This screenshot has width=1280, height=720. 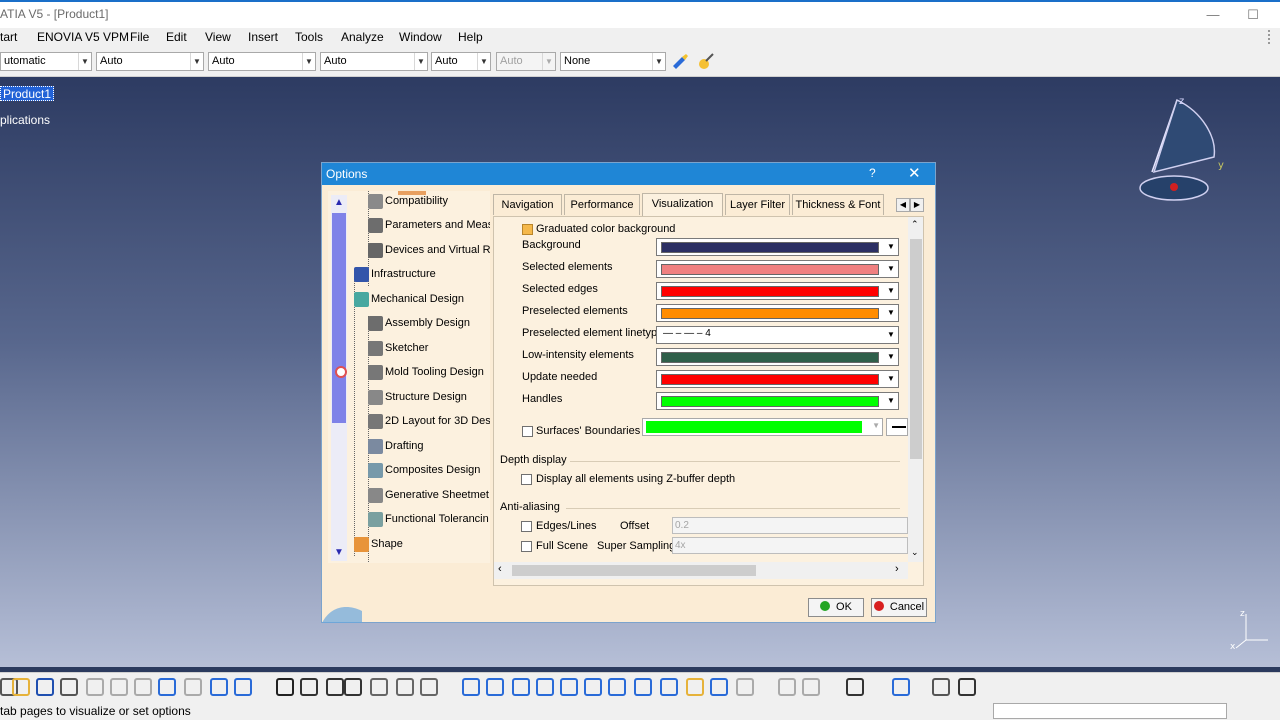 I want to click on open-icon, so click(x=21, y=687).